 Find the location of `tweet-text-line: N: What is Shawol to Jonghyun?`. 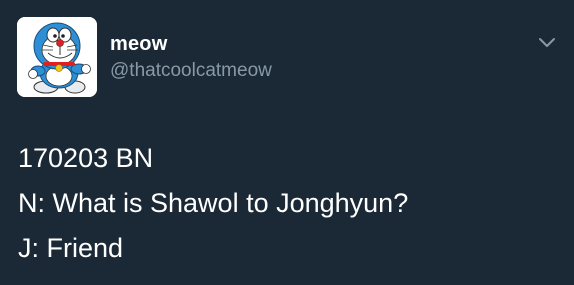

tweet-text-line: N: What is Shawol to Jonghyun? is located at coordinates (213, 203).